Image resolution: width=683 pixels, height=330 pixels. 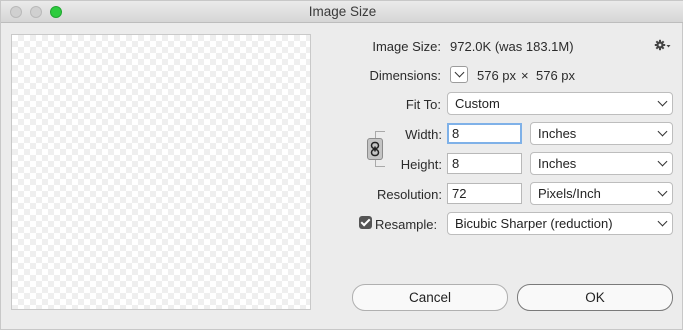 What do you see at coordinates (556, 75) in the screenshot?
I see `dimensions-height: 576 px` at bounding box center [556, 75].